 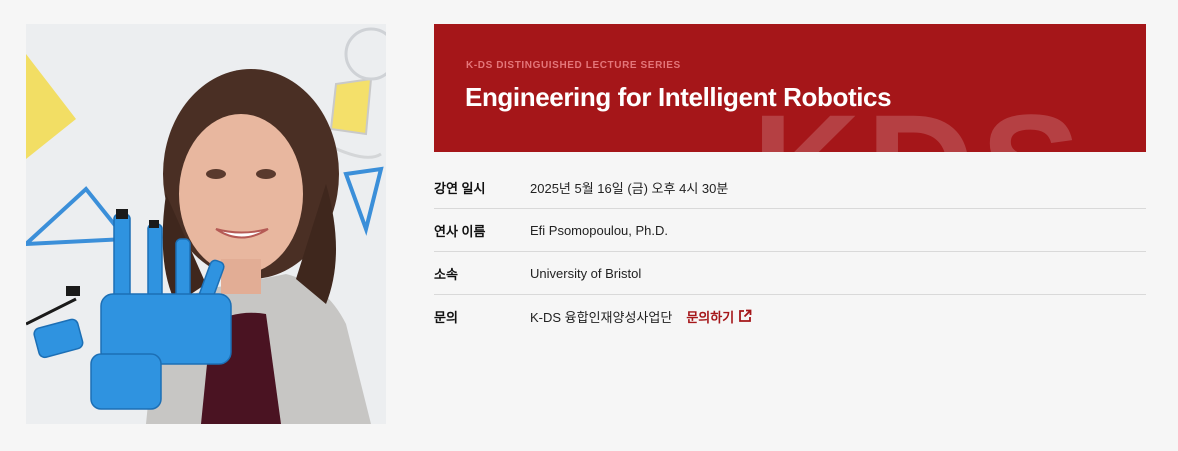 I want to click on info-label: 문의, so click(x=446, y=317).